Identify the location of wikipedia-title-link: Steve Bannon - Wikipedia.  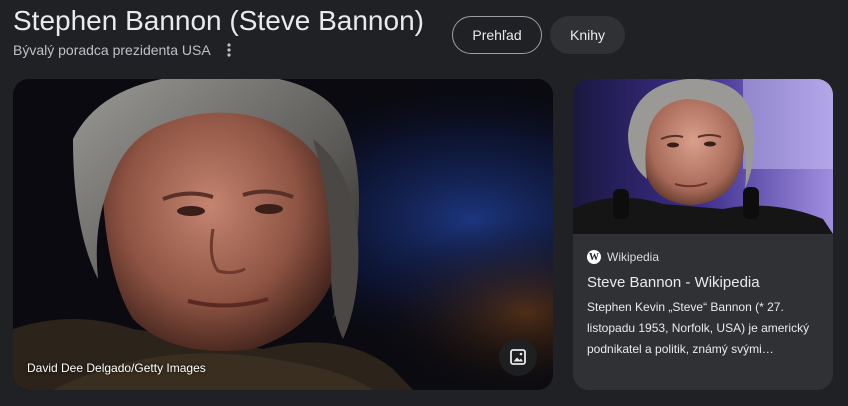
(705, 282).